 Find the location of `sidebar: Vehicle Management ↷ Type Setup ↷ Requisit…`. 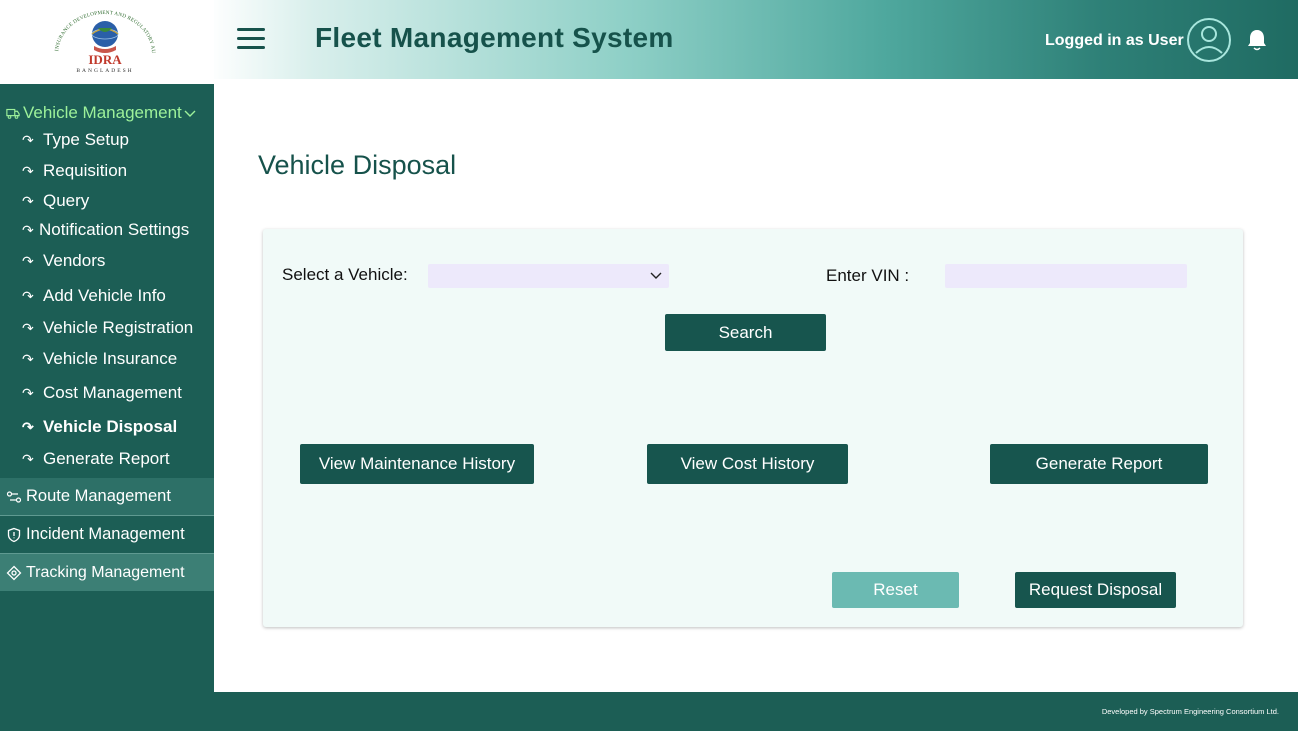

sidebar: Vehicle Management ↷ Type Setup ↷ Requisit… is located at coordinates (107, 407).